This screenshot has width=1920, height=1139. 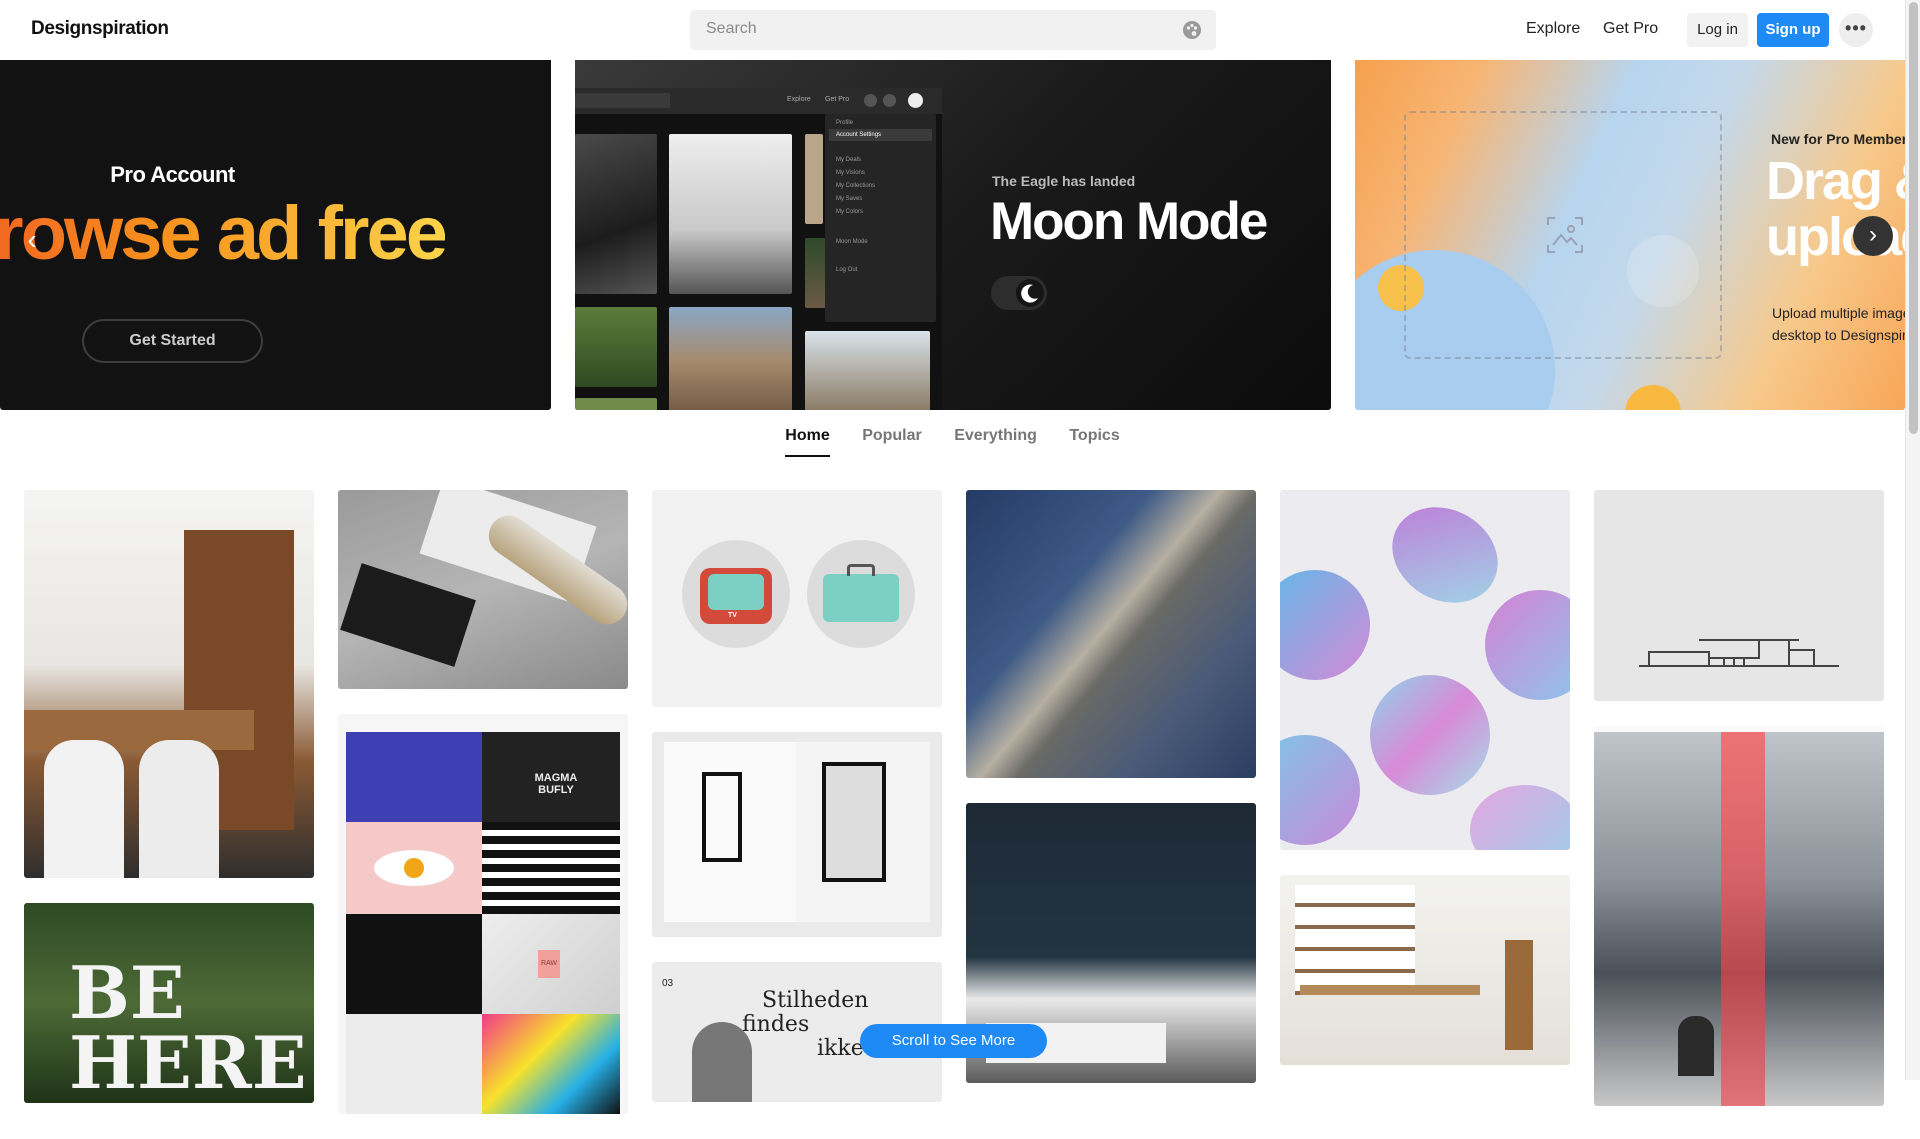 I want to click on suitcase-body, so click(x=861, y=598).